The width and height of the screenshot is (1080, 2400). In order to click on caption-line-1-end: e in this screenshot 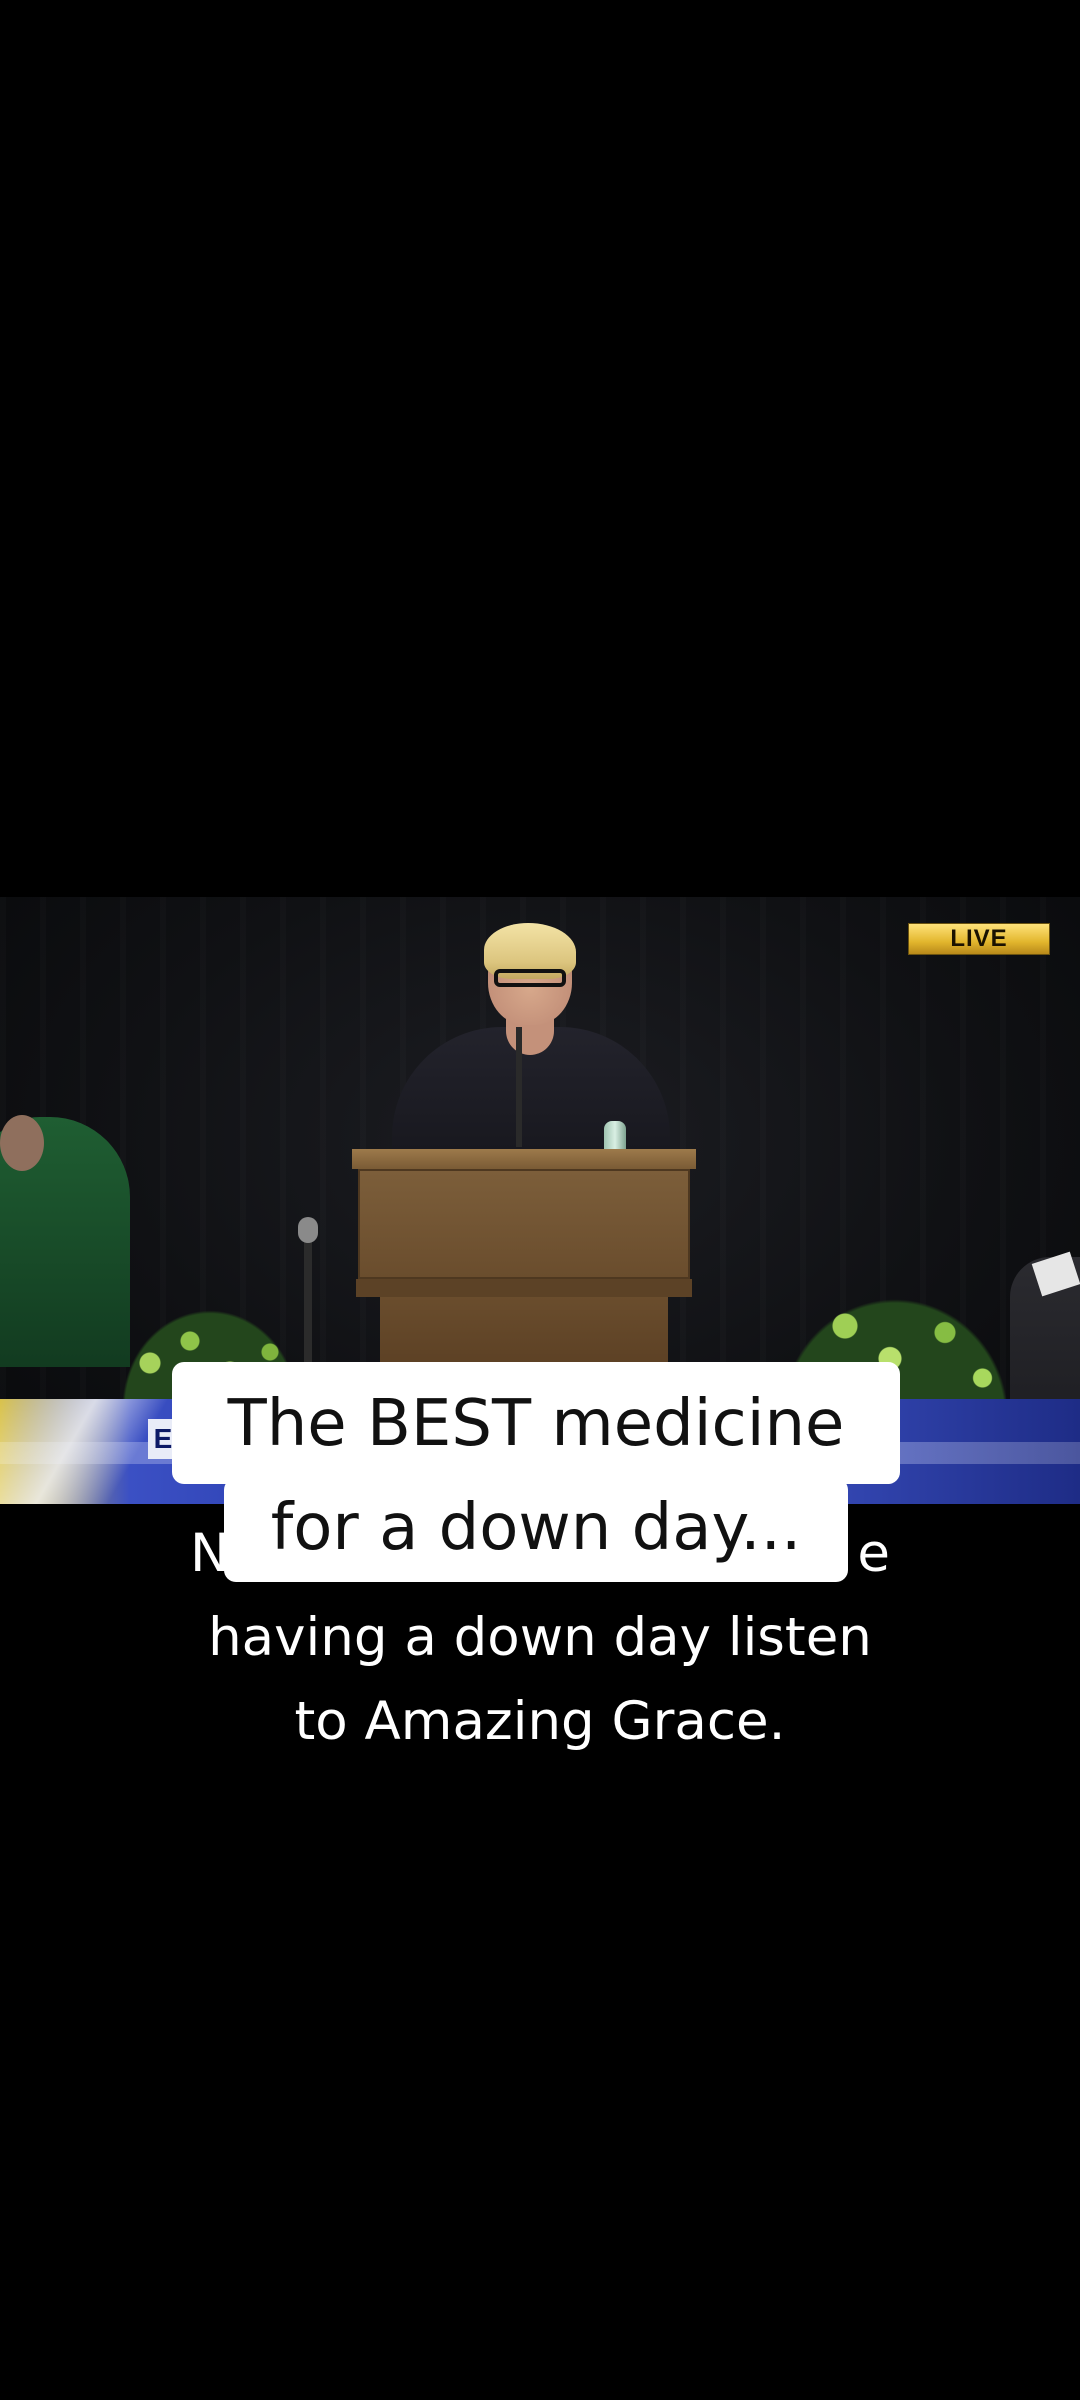, I will do `click(873, 1553)`.